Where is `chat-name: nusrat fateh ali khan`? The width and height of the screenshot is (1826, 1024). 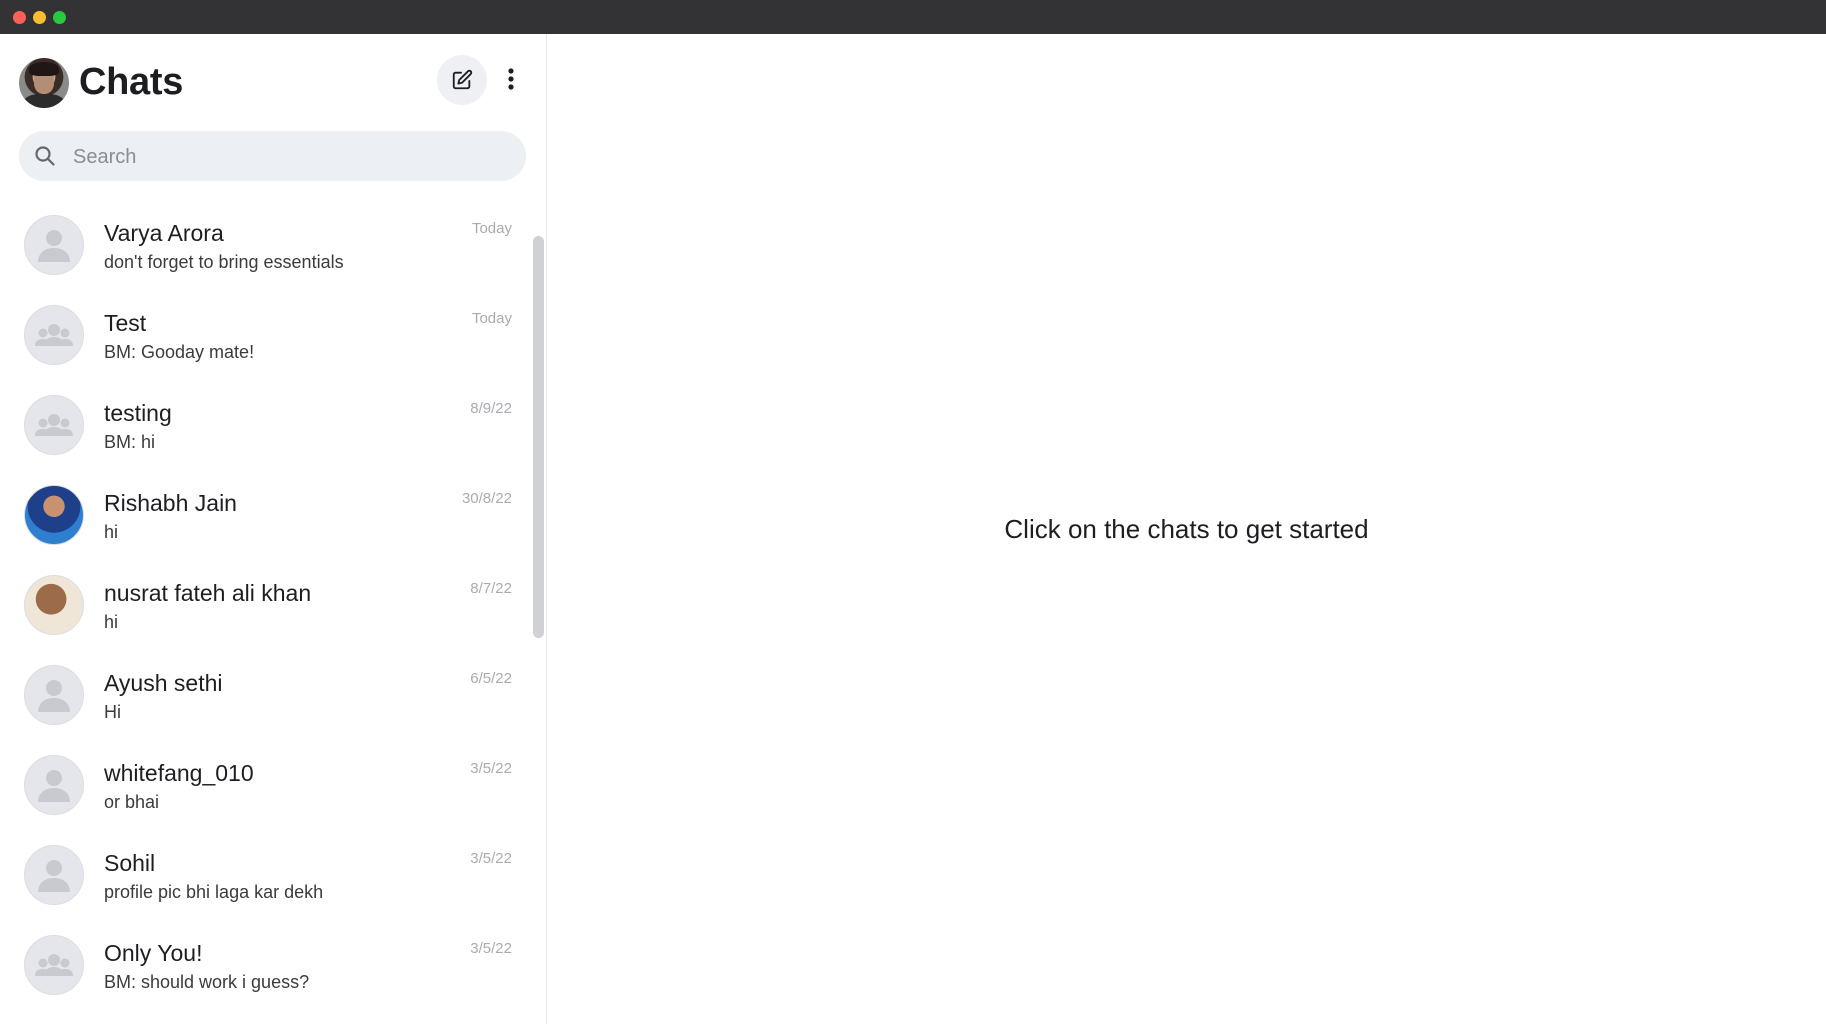 chat-name: nusrat fateh ali khan is located at coordinates (208, 593).